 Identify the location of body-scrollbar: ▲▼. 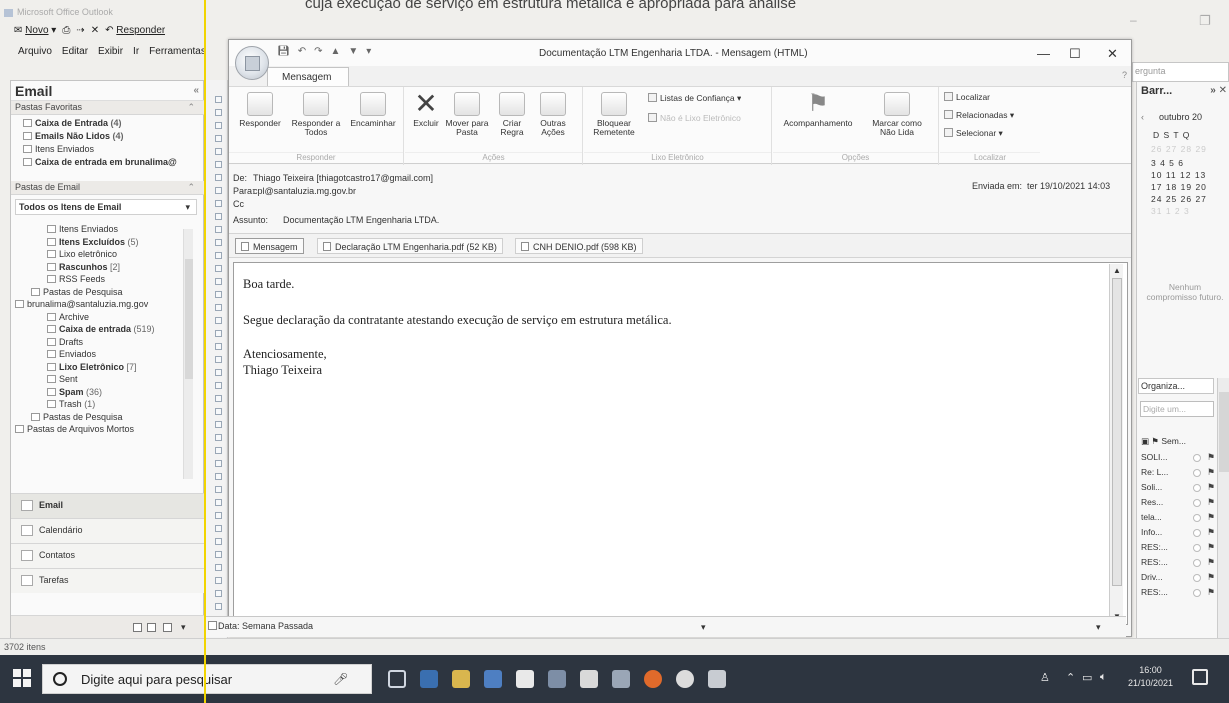
(1116, 443).